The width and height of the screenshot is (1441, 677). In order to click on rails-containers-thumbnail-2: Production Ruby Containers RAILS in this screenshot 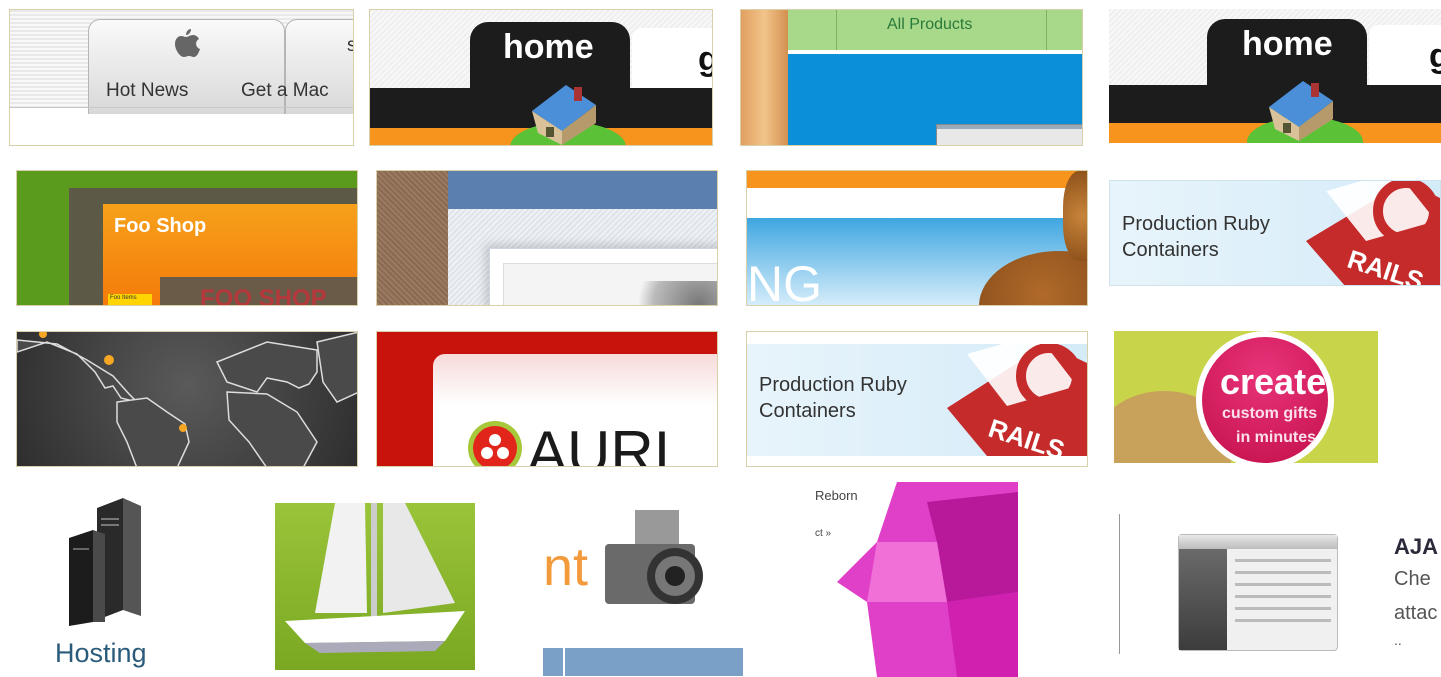, I will do `click(917, 399)`.